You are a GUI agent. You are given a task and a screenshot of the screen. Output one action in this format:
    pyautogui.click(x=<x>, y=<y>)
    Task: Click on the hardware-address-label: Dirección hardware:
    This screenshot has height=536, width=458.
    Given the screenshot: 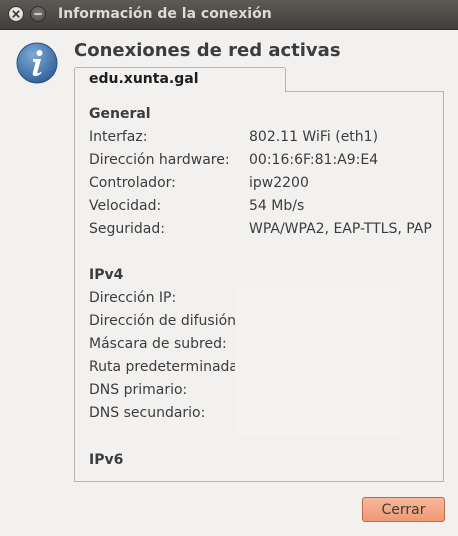 What is the action you would take?
    pyautogui.click(x=159, y=160)
    